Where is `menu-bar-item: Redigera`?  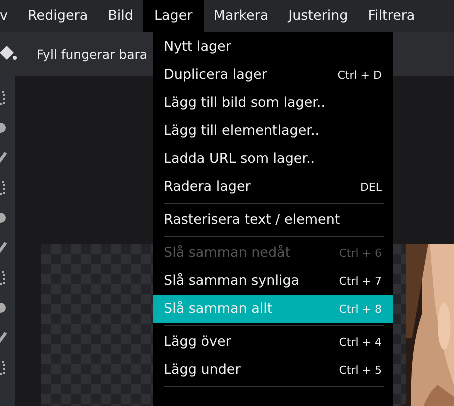 menu-bar-item: Redigera is located at coordinates (58, 16).